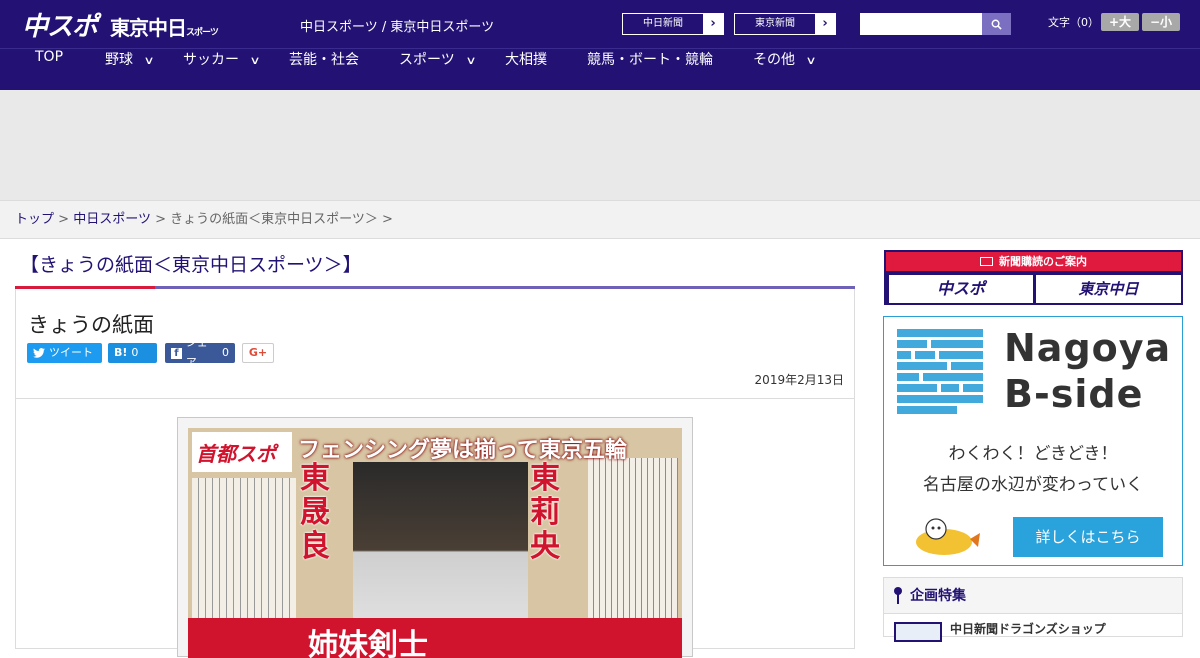  I want to click on newspaper-icon, so click(986, 261).